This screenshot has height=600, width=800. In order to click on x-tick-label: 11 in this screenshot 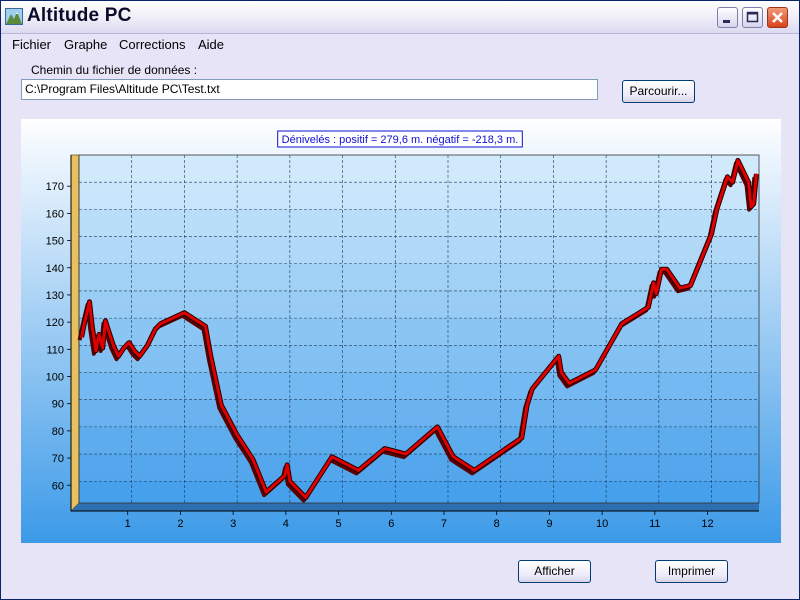, I will do `click(654, 524)`.